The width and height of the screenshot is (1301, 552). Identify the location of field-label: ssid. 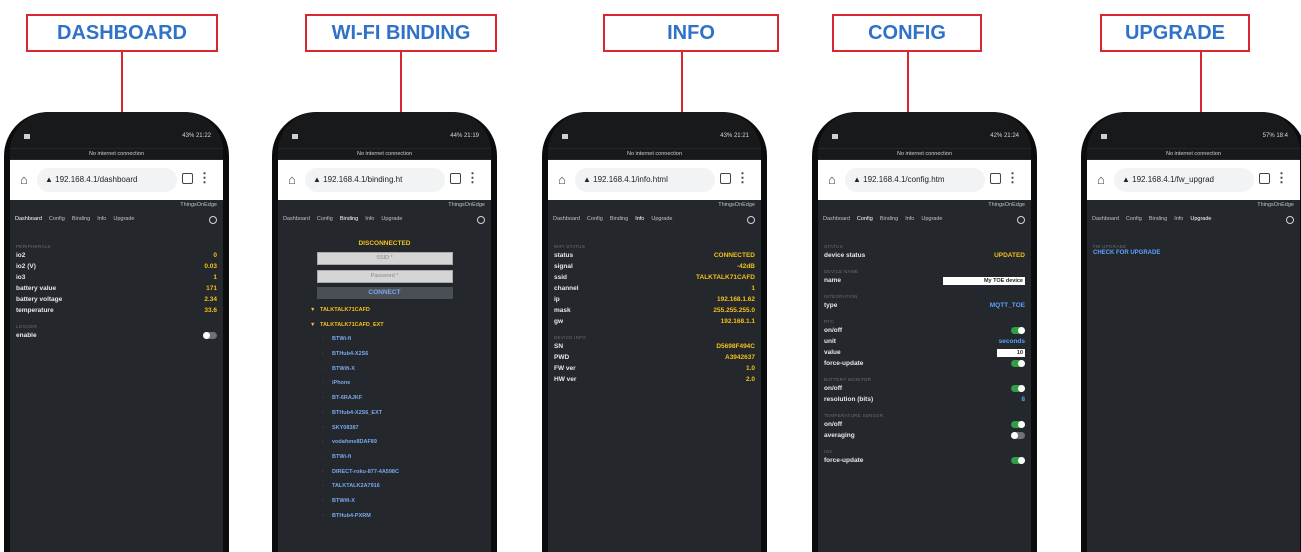
(561, 277).